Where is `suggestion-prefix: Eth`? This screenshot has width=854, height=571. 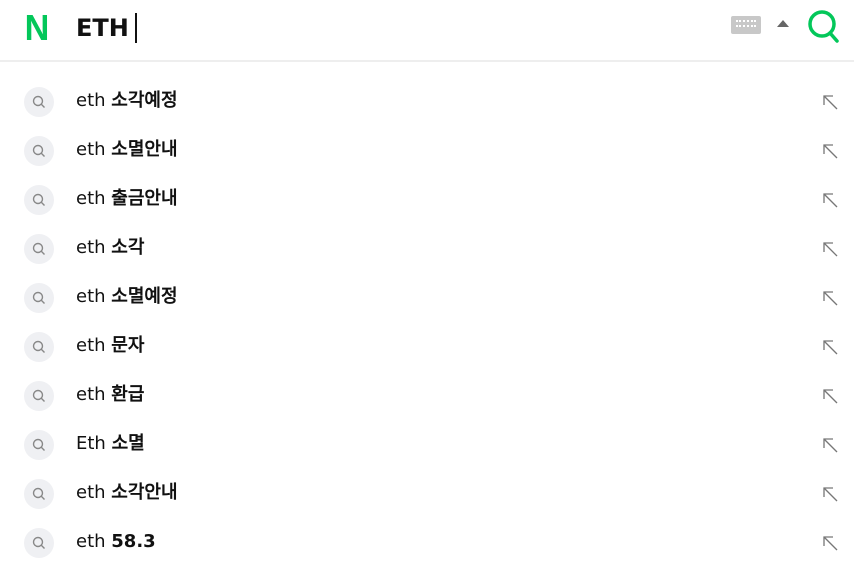 suggestion-prefix: Eth is located at coordinates (91, 443).